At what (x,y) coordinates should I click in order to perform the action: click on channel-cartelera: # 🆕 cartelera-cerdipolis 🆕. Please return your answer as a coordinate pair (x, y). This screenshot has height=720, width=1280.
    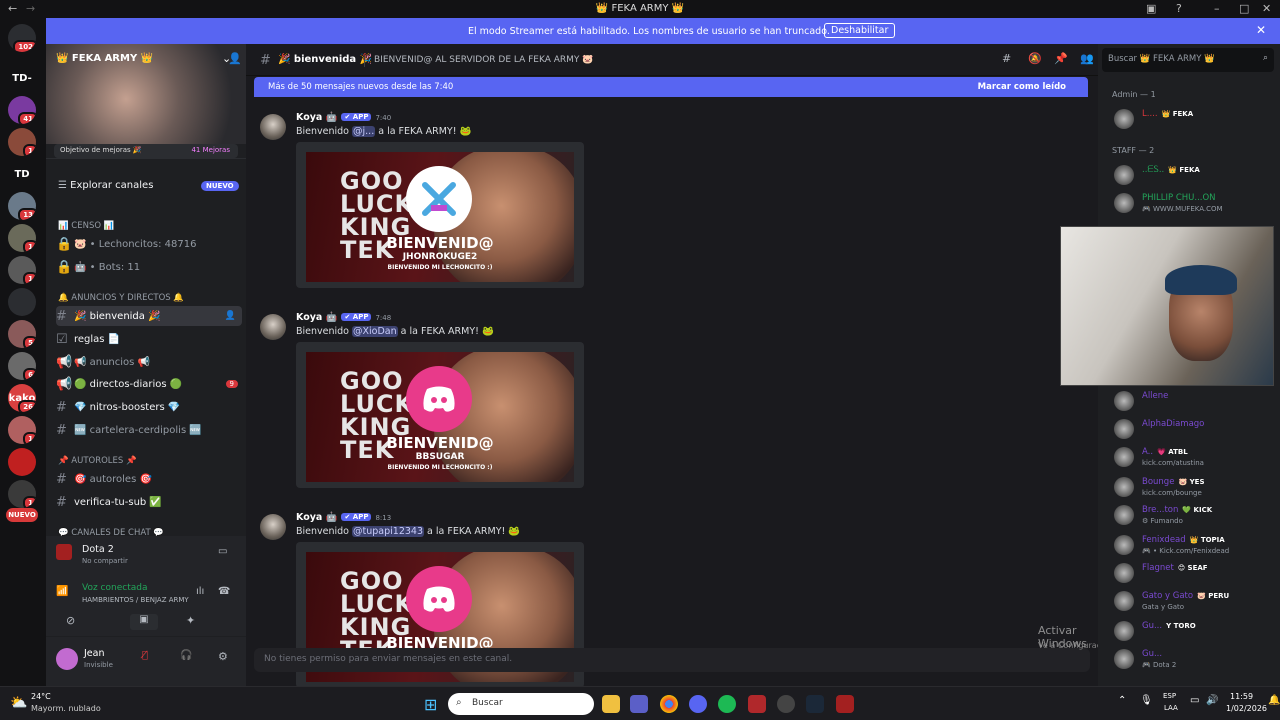
    Looking at the image, I should click on (149, 430).